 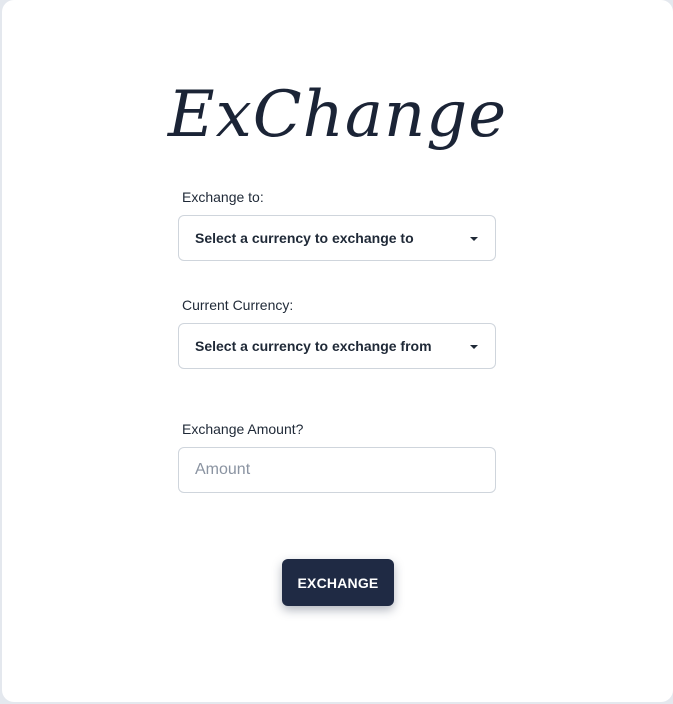 I want to click on exchange-amount-label: Exchange Amount?, so click(x=243, y=429).